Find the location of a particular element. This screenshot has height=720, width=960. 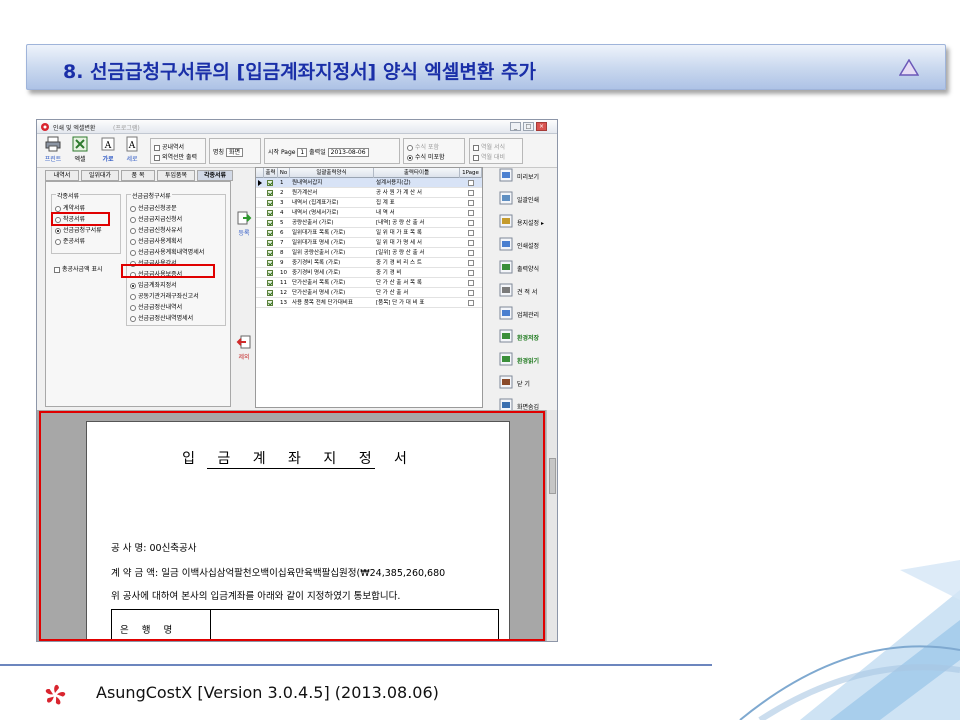

table-row: 7 일위대가표 명세 (가로) 일 위 대 가 명 세 서 is located at coordinates (369, 243).